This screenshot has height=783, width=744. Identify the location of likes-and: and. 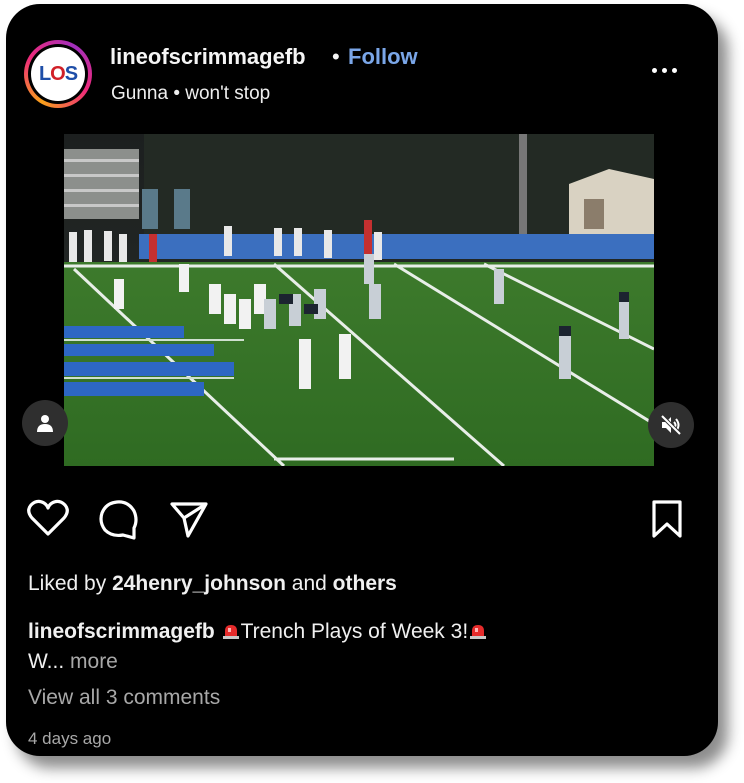
(309, 583).